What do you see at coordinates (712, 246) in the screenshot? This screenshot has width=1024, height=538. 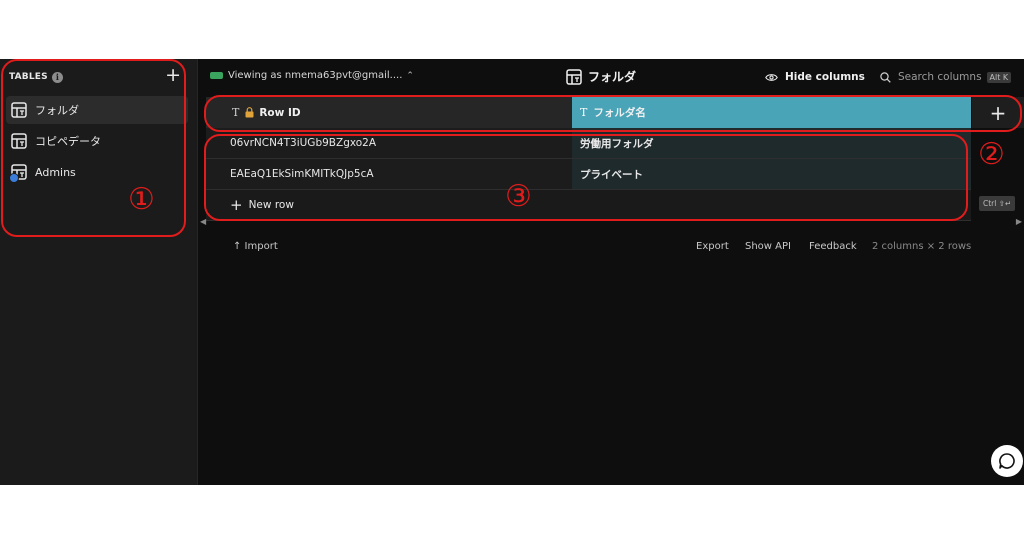 I see `export-button: Export` at bounding box center [712, 246].